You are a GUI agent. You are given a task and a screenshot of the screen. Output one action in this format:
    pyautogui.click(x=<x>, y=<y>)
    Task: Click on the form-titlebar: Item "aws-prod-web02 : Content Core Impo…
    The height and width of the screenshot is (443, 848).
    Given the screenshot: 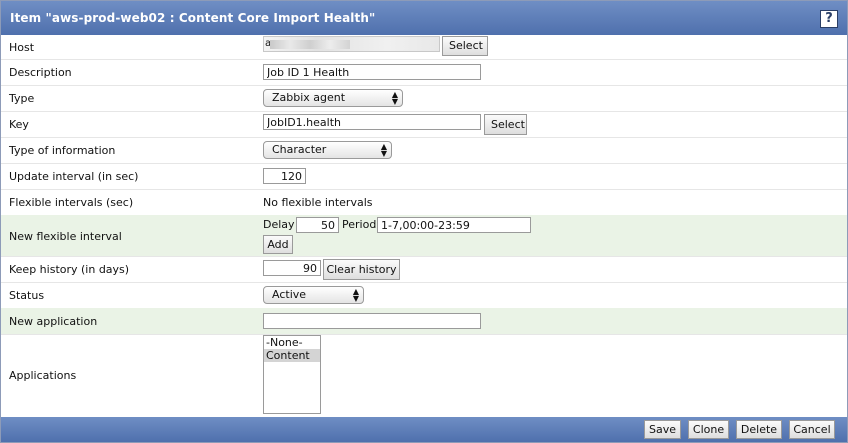 What is the action you would take?
    pyautogui.click(x=424, y=18)
    